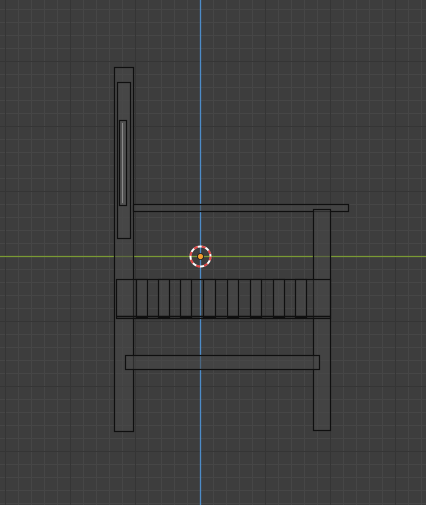  I want to click on object-origin-icon, so click(200, 256).